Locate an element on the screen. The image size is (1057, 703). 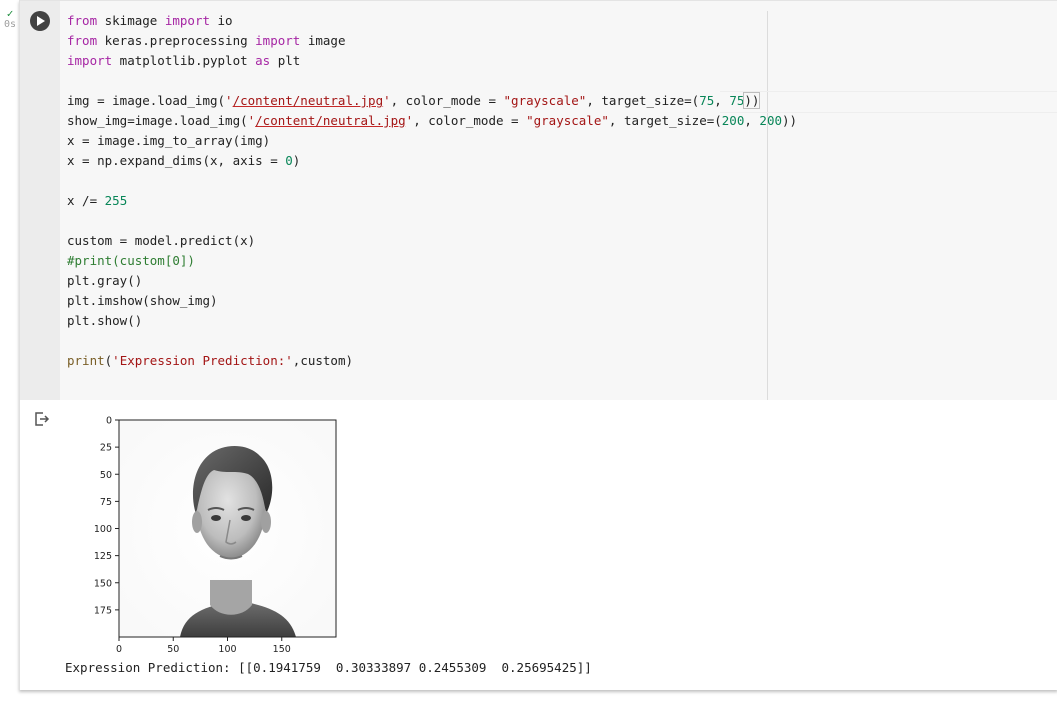
y-tick-label: 75 is located at coordinates (106, 502).